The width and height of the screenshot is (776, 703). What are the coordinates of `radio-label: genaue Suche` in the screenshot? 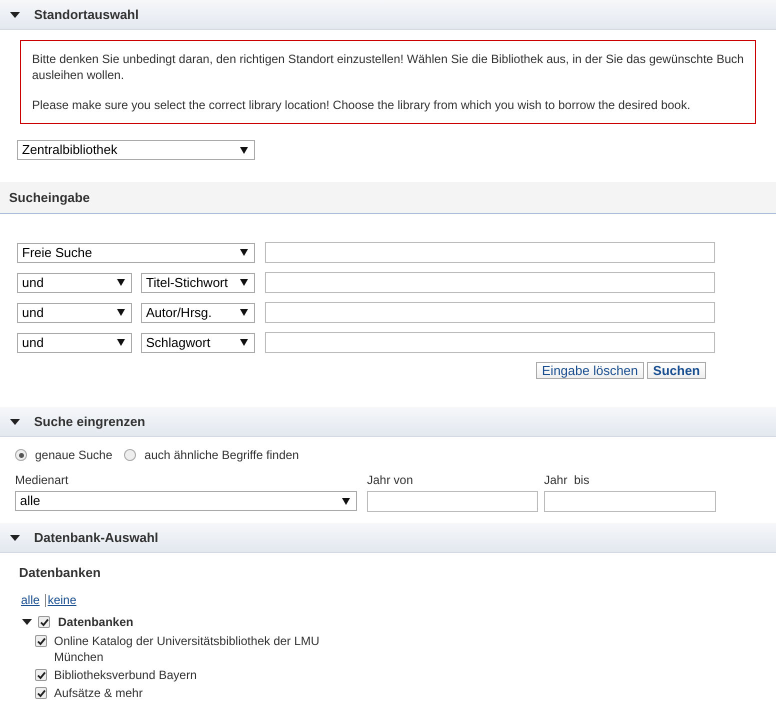 It's located at (73, 455).